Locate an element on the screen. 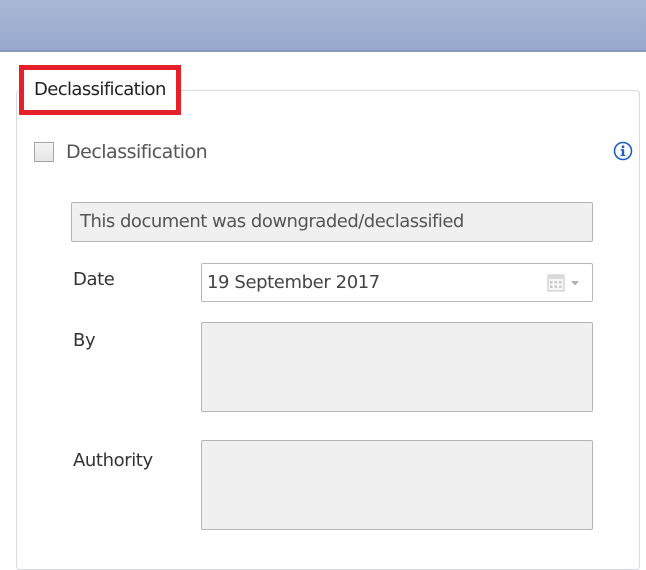 This screenshot has height=570, width=646. by-field is located at coordinates (397, 367).